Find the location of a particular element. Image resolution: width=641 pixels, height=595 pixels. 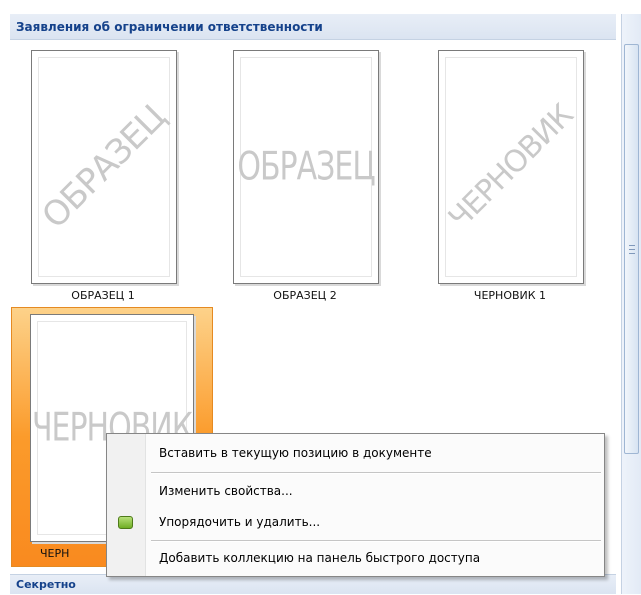

menu-item-insert-at-cursor: Вставить в текущую позицию в документе is located at coordinates (355, 453).